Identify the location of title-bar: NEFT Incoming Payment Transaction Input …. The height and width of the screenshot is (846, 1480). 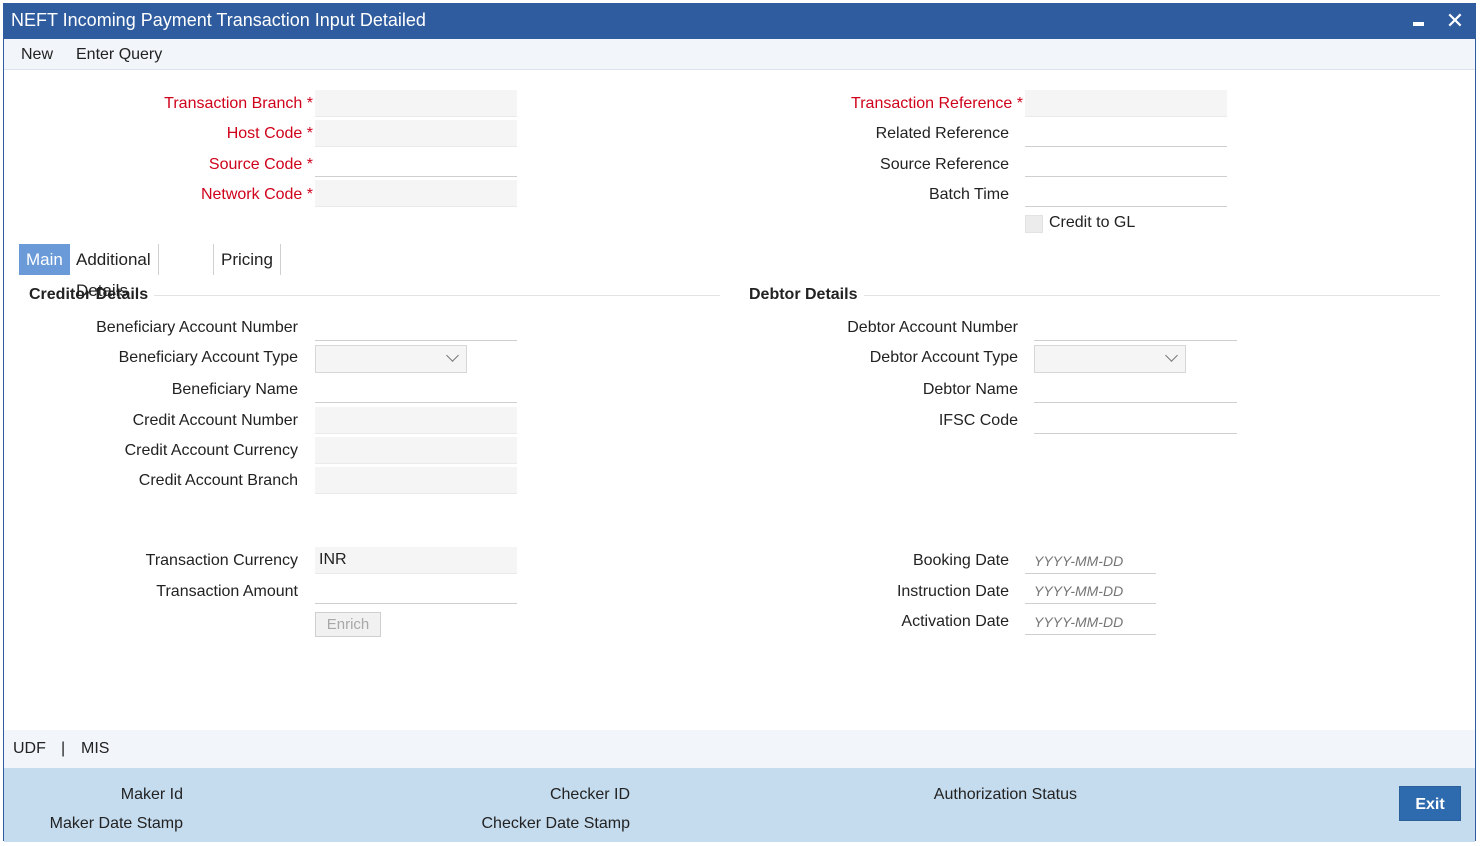
(739, 21).